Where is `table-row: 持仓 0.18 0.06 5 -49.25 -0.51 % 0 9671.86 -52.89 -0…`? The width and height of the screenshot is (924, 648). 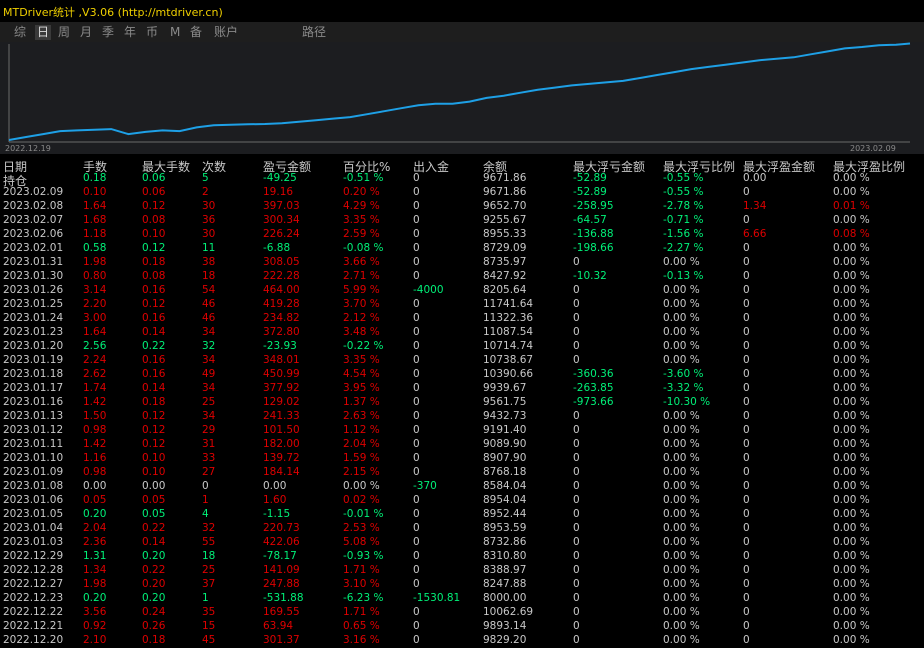 table-row: 持仓 0.18 0.06 5 -49.25 -0.51 % 0 9671.86 -52.89 -0… is located at coordinates (462, 180).